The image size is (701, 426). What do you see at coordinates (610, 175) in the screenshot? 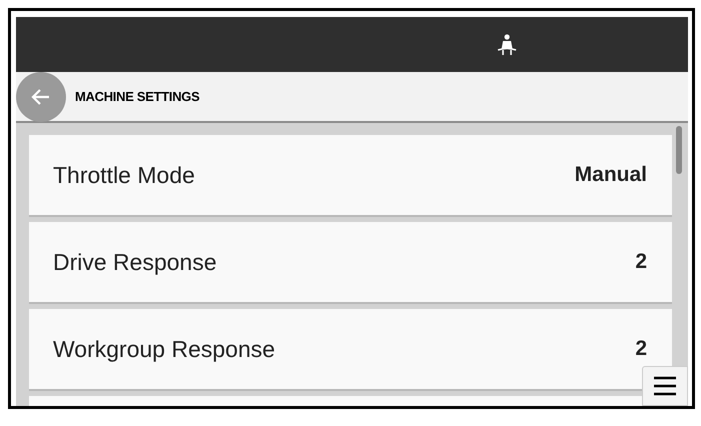
I see `setting-value: Manual` at bounding box center [610, 175].